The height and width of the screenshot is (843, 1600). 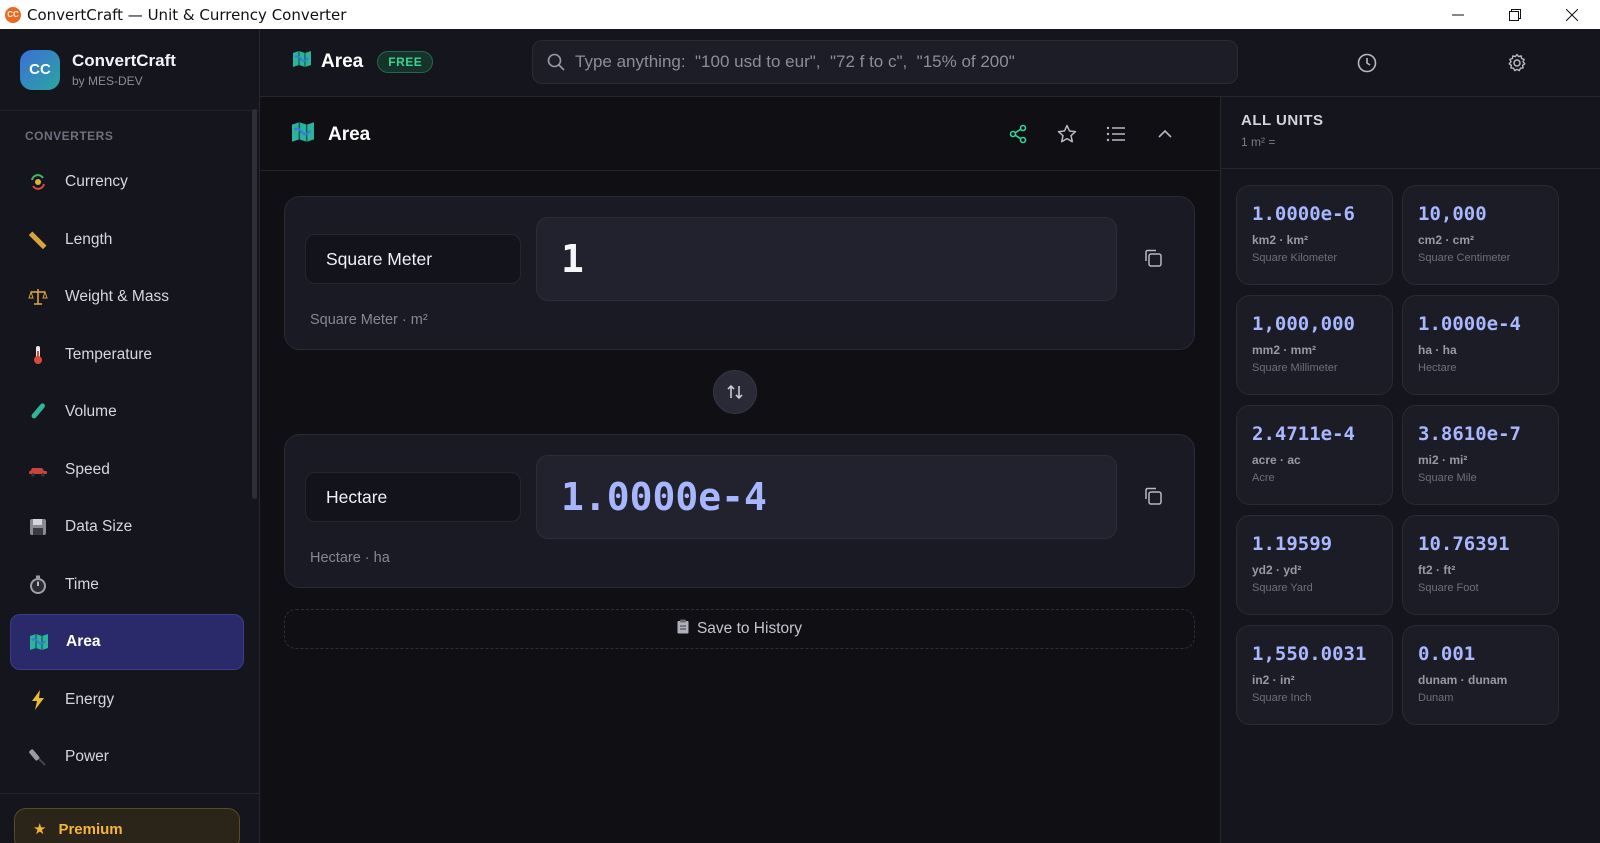 I want to click on unit-card-cm2: 10,000 cm2 · cm² Square Centimeter, so click(x=1480, y=235).